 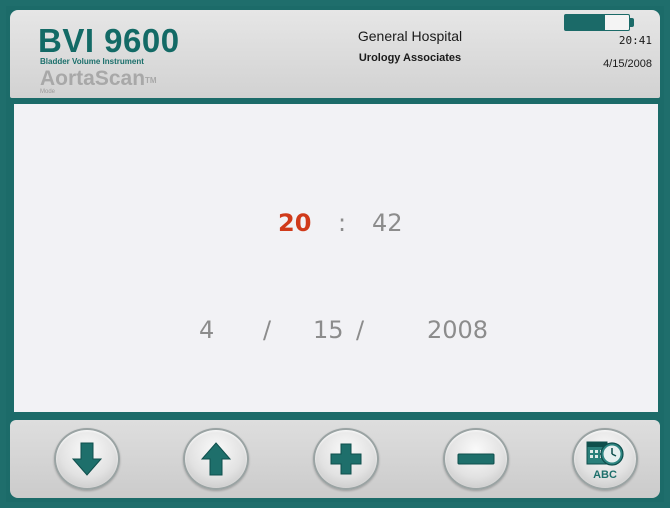 I want to click on calendar-clock-abc-icon: ABC, so click(x=605, y=461).